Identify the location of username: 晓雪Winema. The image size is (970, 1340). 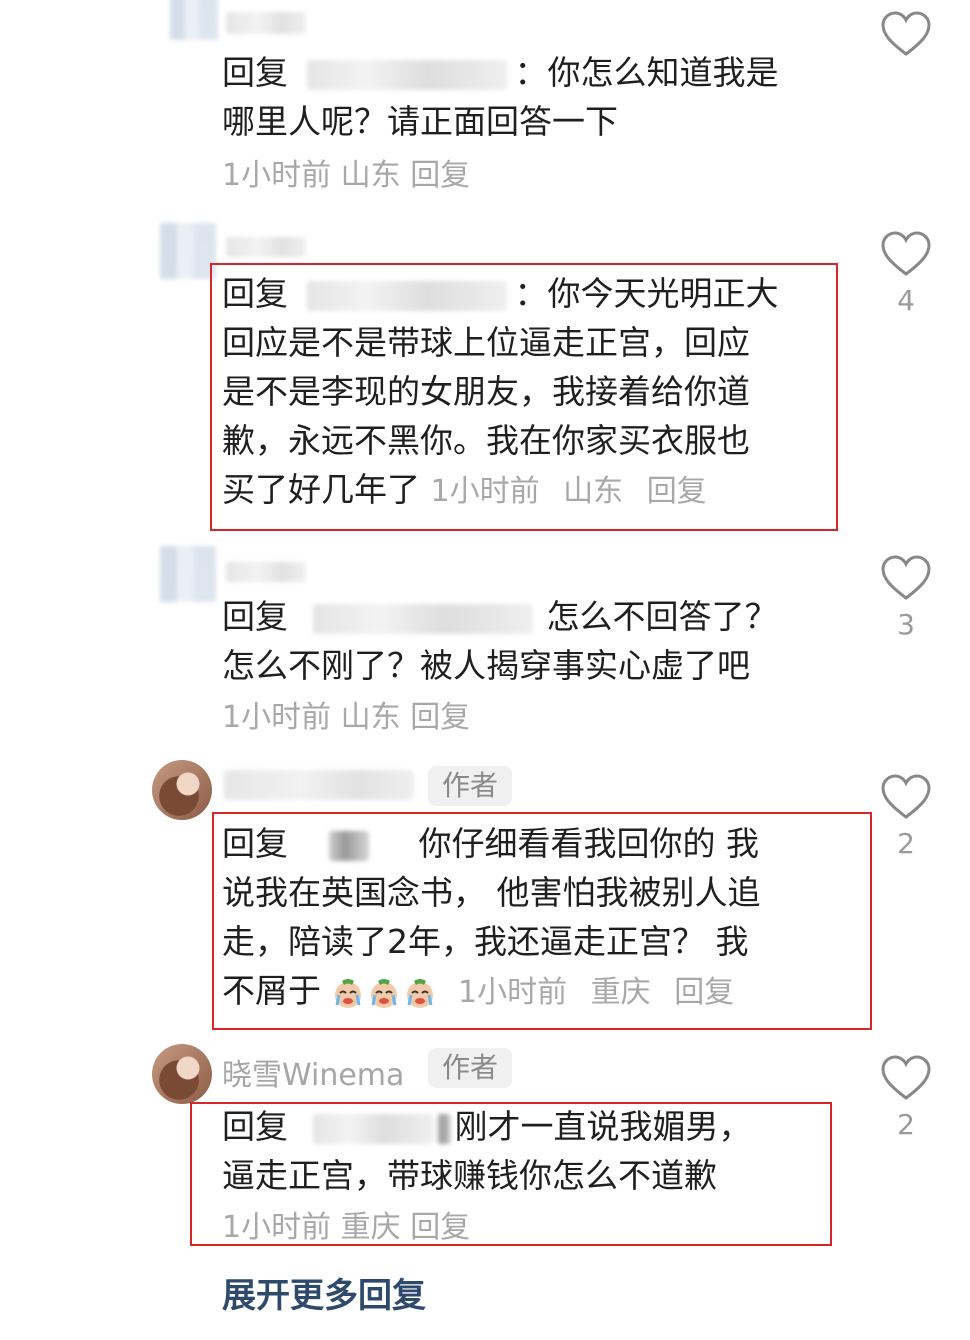
(313, 1072).